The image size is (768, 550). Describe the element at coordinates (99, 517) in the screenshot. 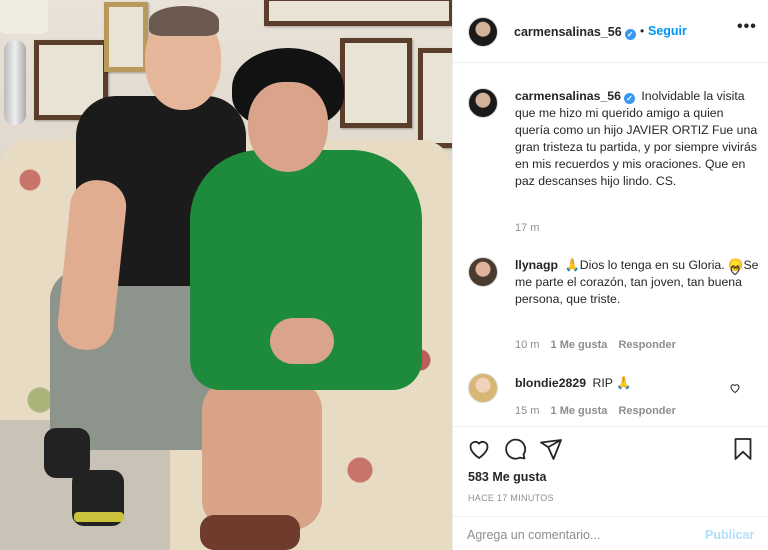

I see `photo-shoe-sole` at that location.